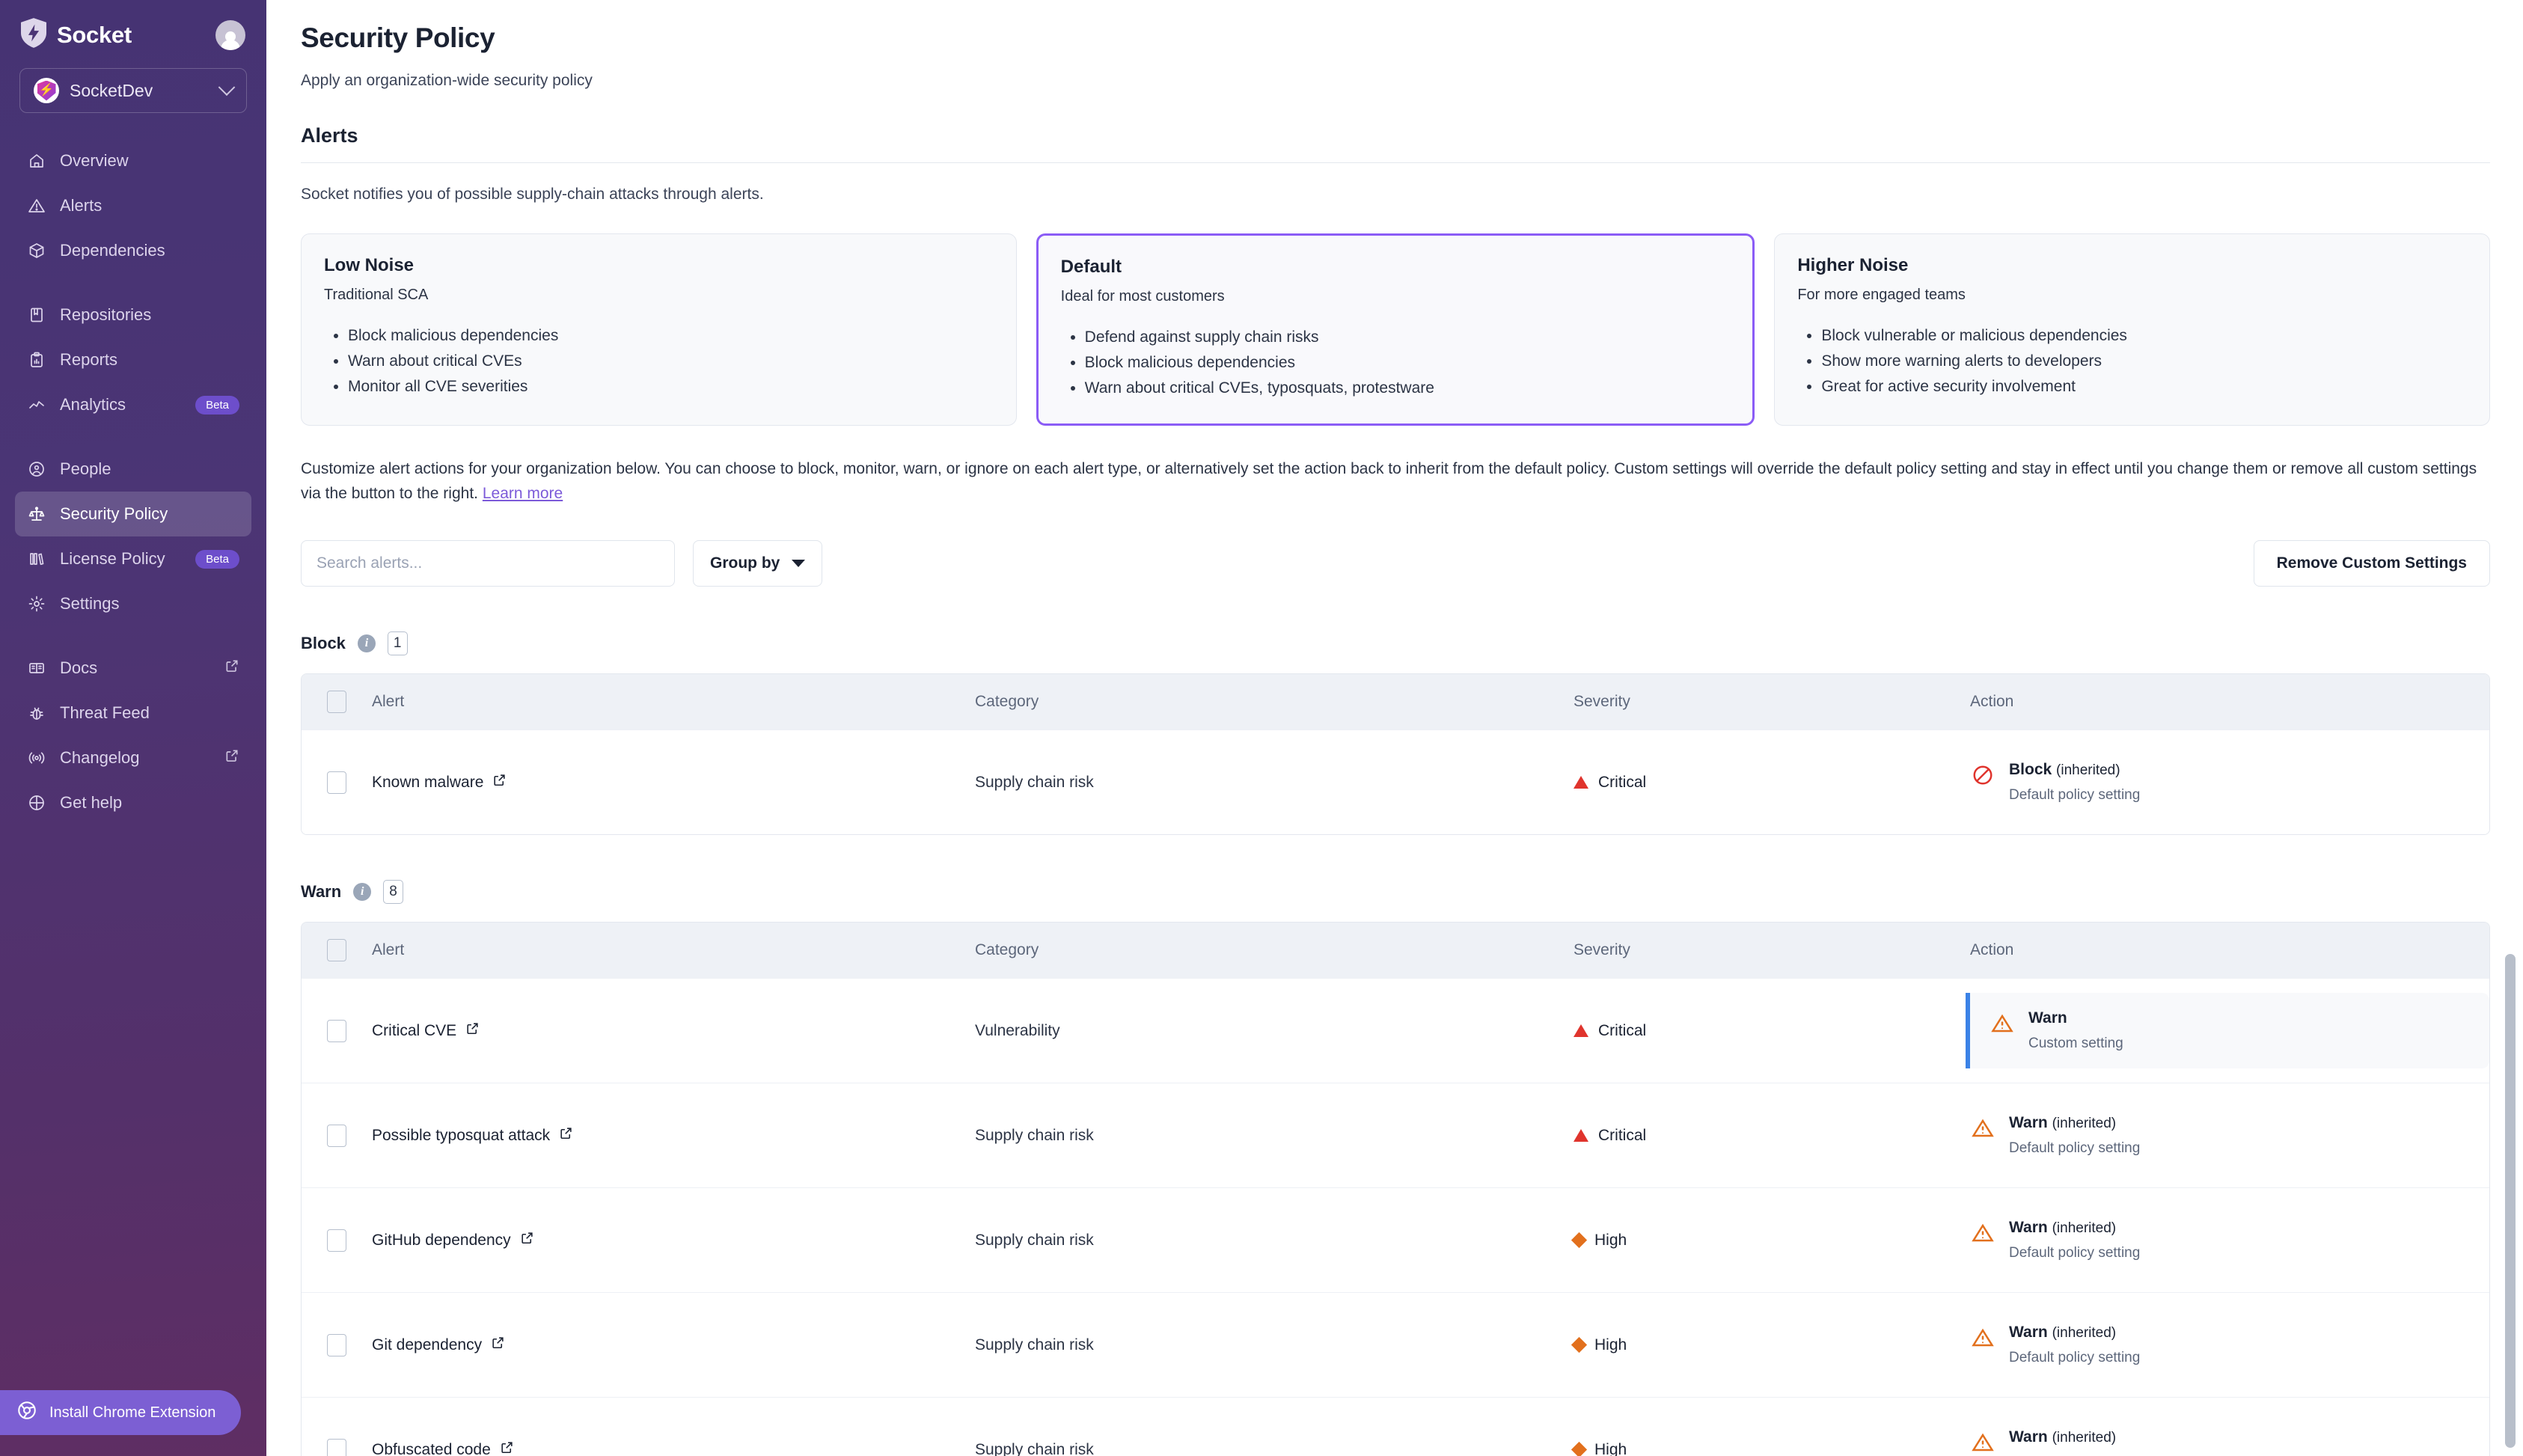 The image size is (2523, 1456). Describe the element at coordinates (660, 782) in the screenshot. I see `cell-alert: Known malware` at that location.